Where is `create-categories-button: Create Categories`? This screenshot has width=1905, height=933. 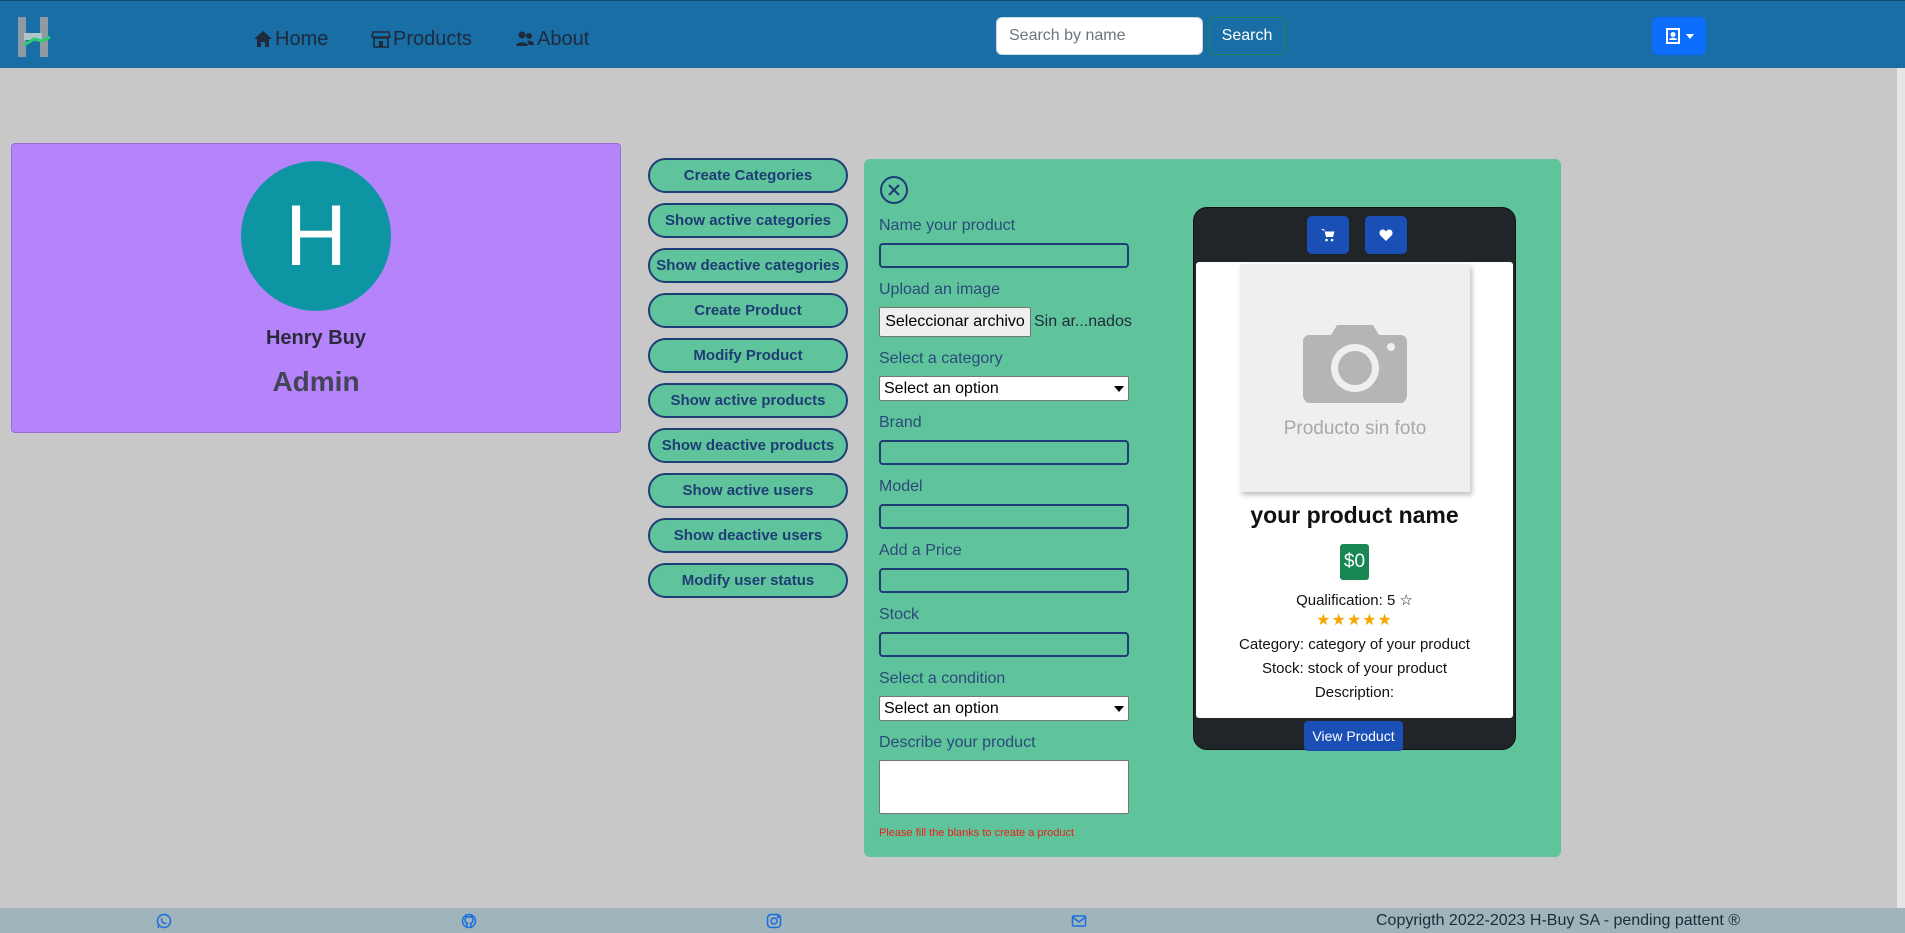
create-categories-button: Create Categories is located at coordinates (748, 175).